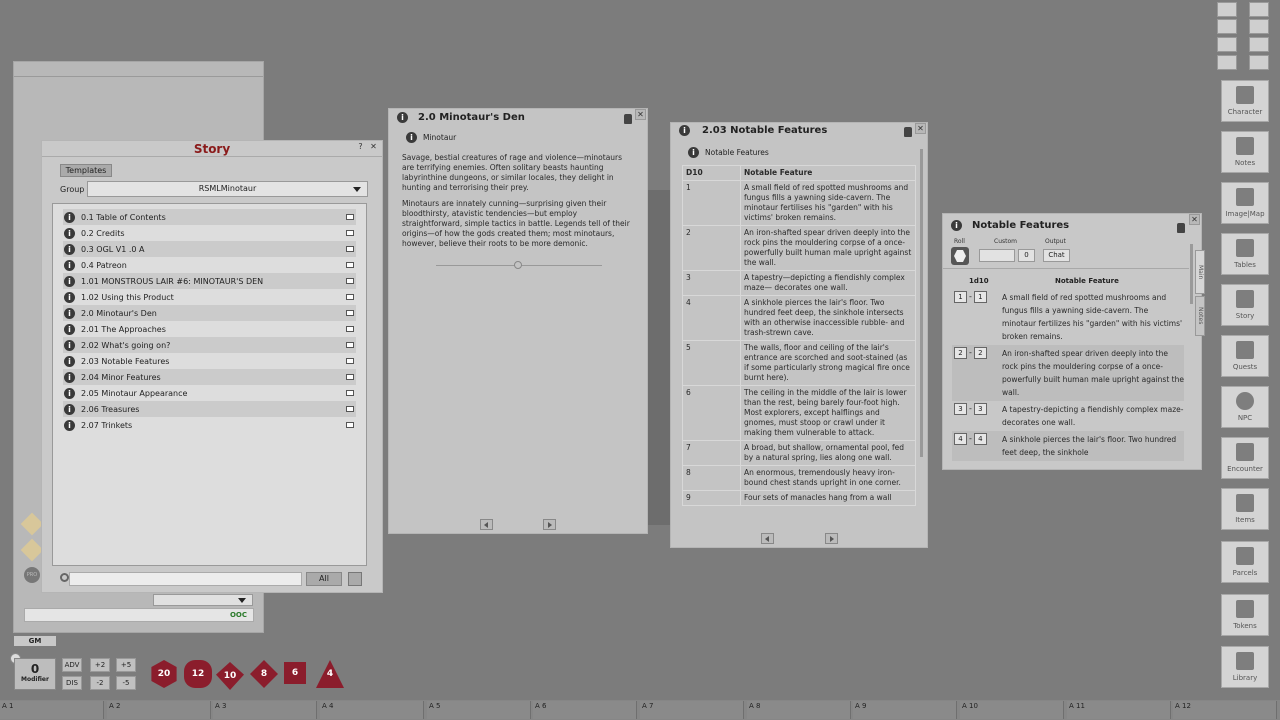 The image size is (1280, 720). What do you see at coordinates (372, 710) in the screenshot?
I see `hotkey-slot: A 4` at bounding box center [372, 710].